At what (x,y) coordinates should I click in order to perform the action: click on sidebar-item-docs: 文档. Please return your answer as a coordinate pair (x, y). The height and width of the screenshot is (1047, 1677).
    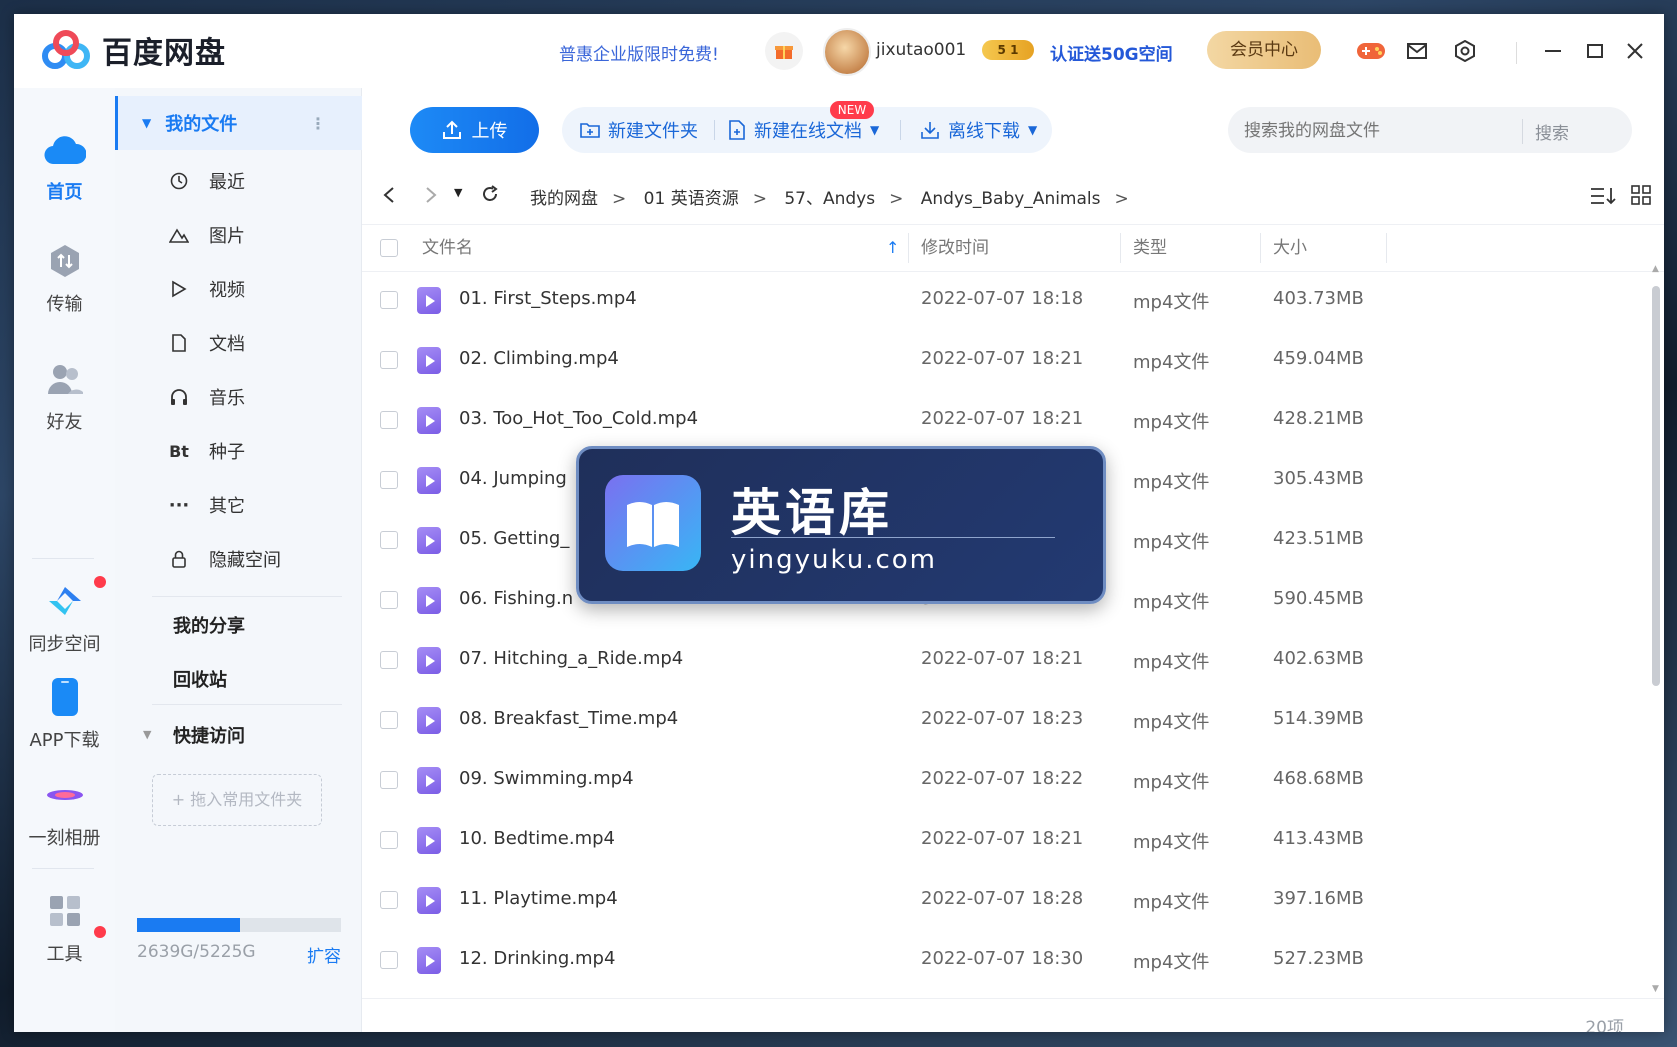
    Looking at the image, I should click on (238, 343).